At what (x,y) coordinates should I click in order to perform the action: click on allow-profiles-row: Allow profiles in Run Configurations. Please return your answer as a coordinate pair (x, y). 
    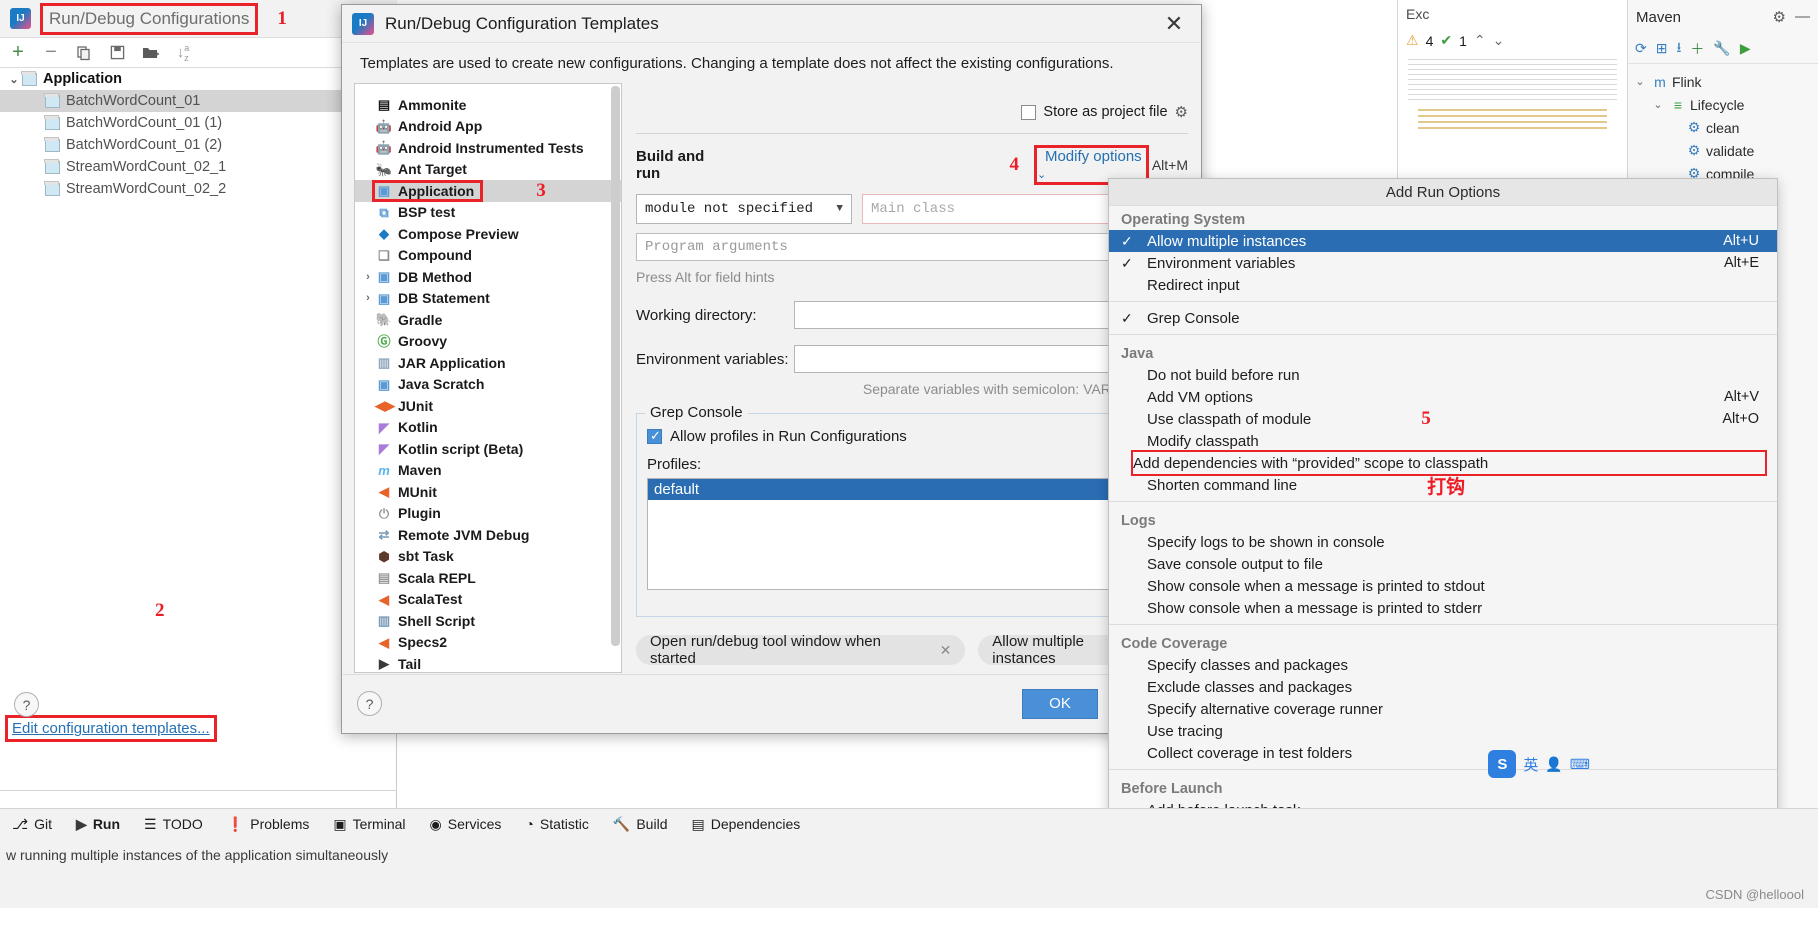
    Looking at the image, I should click on (912, 436).